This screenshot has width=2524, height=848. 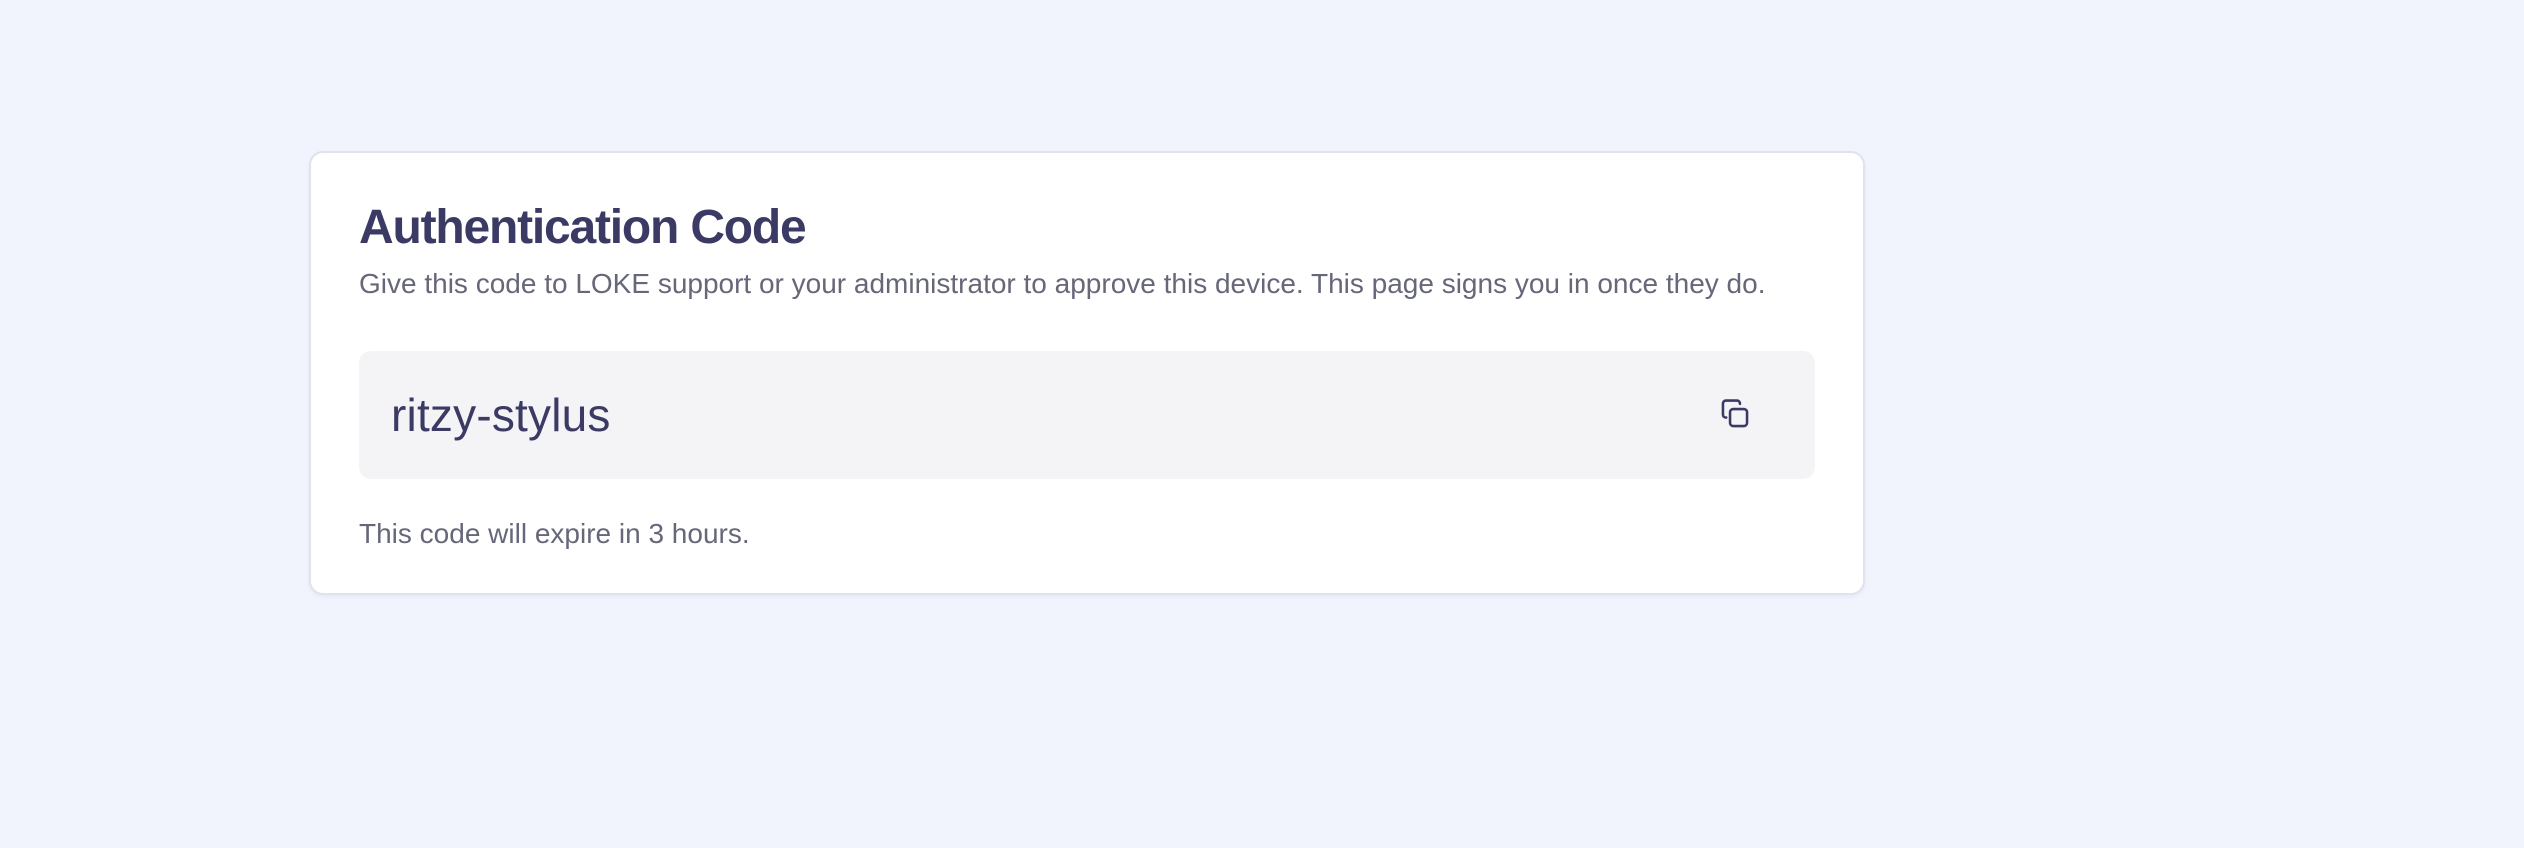 What do you see at coordinates (554, 533) in the screenshot?
I see `expiry-notice: This code will expire in 3 hours.` at bounding box center [554, 533].